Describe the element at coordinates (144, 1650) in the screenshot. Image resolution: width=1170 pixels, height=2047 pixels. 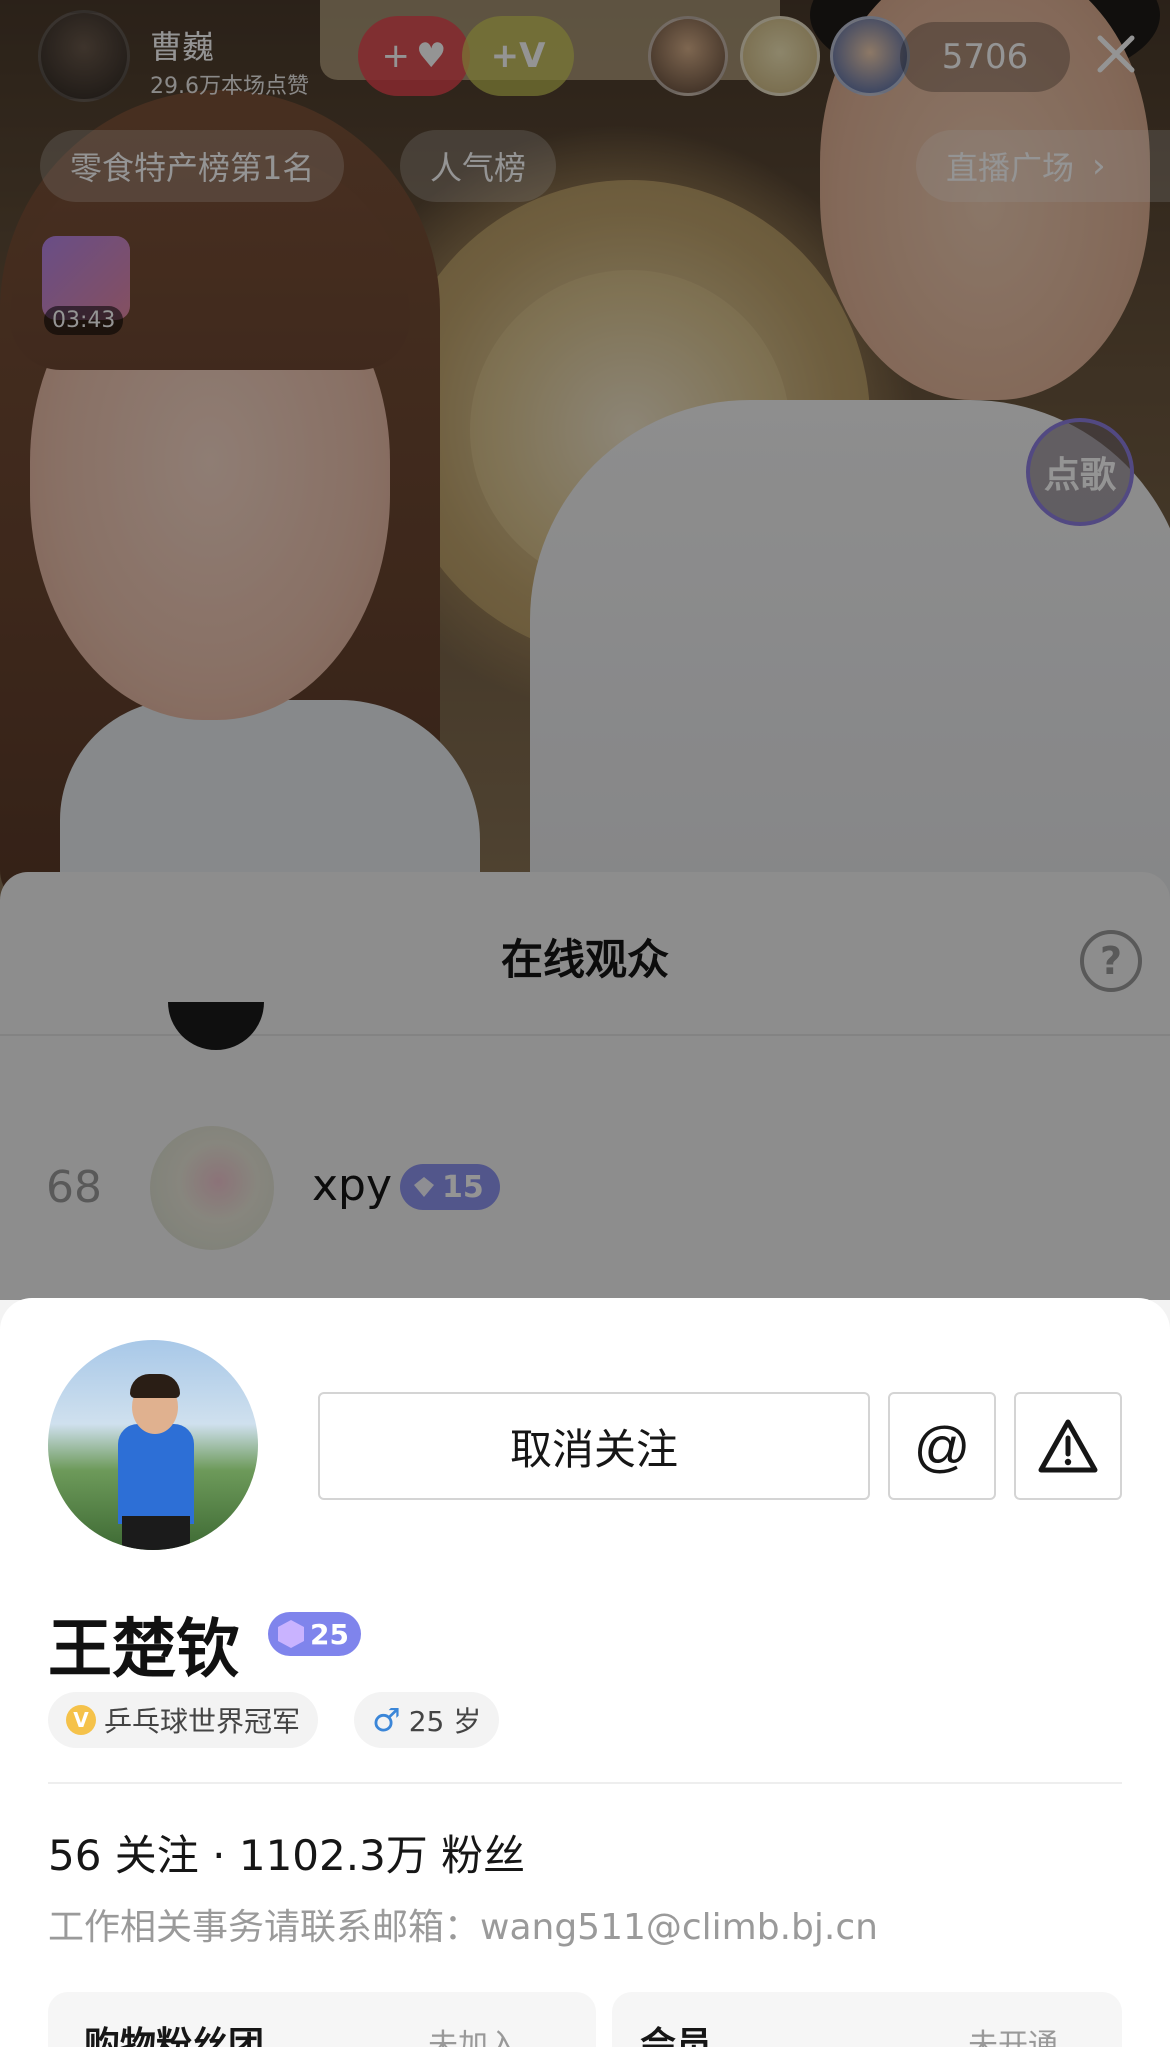
I see `profile-name: 王楚钦` at that location.